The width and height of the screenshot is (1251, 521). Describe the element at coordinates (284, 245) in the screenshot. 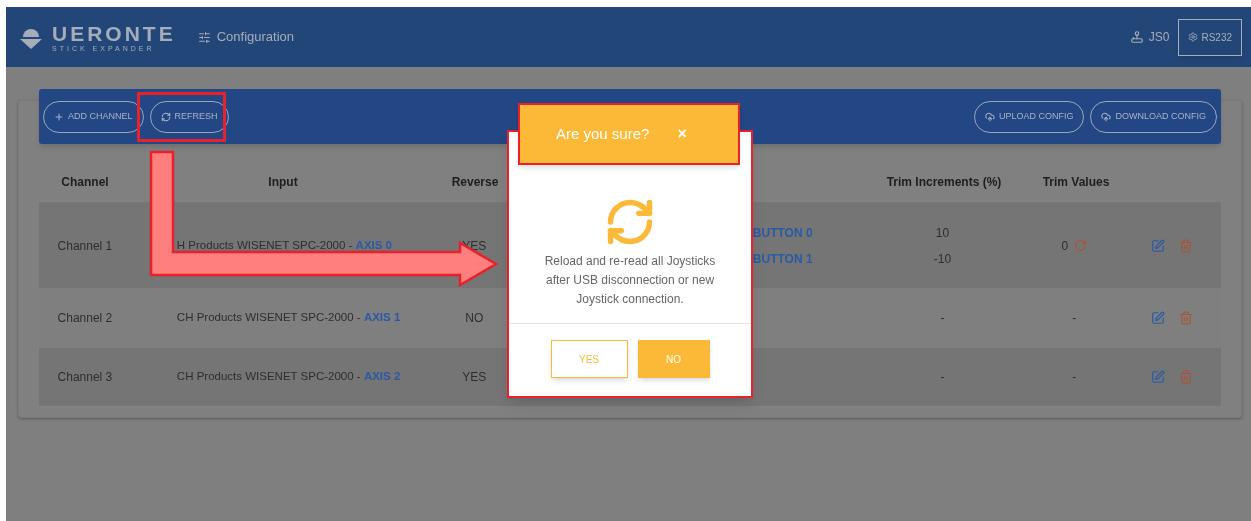

I see `input-cell-text: H Products WISENET SPC-2000 - AXIS 0` at that location.